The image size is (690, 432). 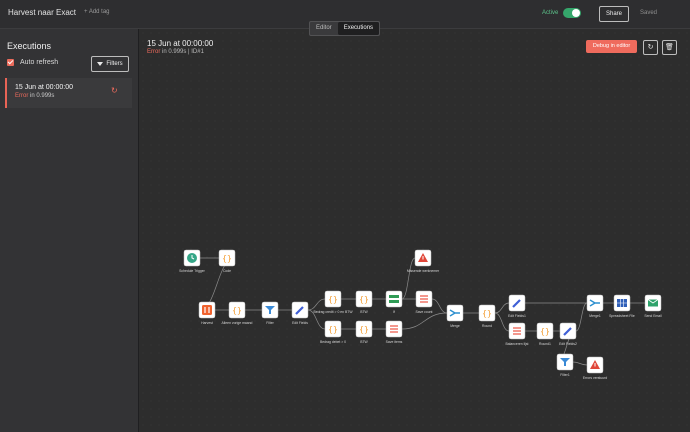 I want to click on email-icon, so click(x=653, y=303).